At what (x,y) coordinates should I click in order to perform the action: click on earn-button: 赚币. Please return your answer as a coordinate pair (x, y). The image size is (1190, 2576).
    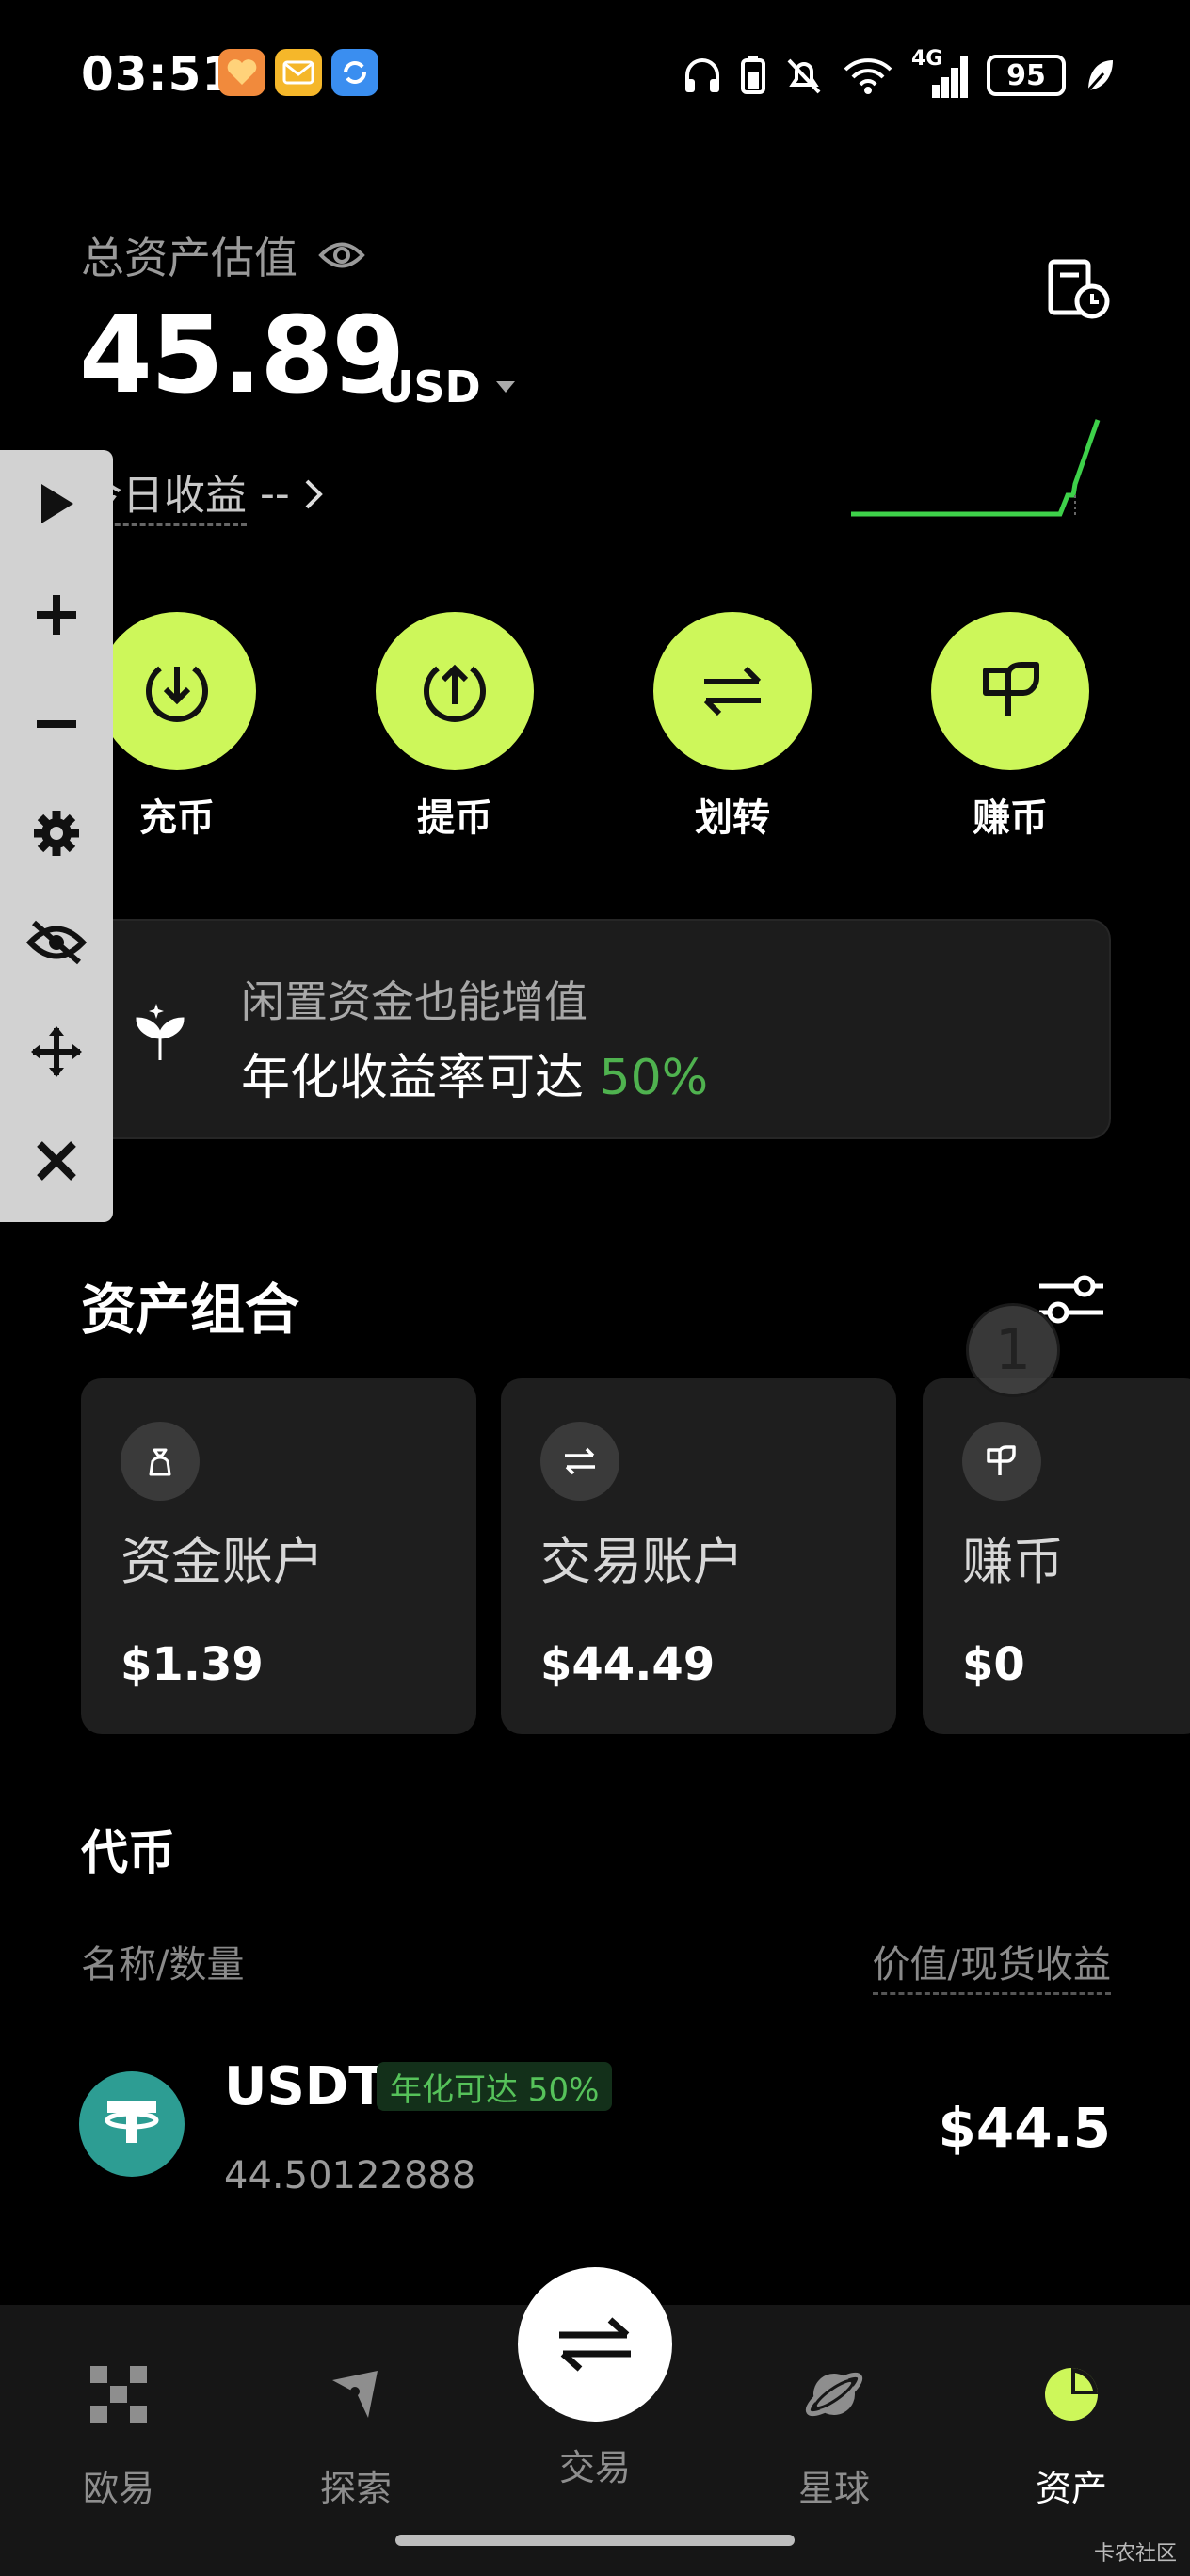
    Looking at the image, I should click on (1010, 727).